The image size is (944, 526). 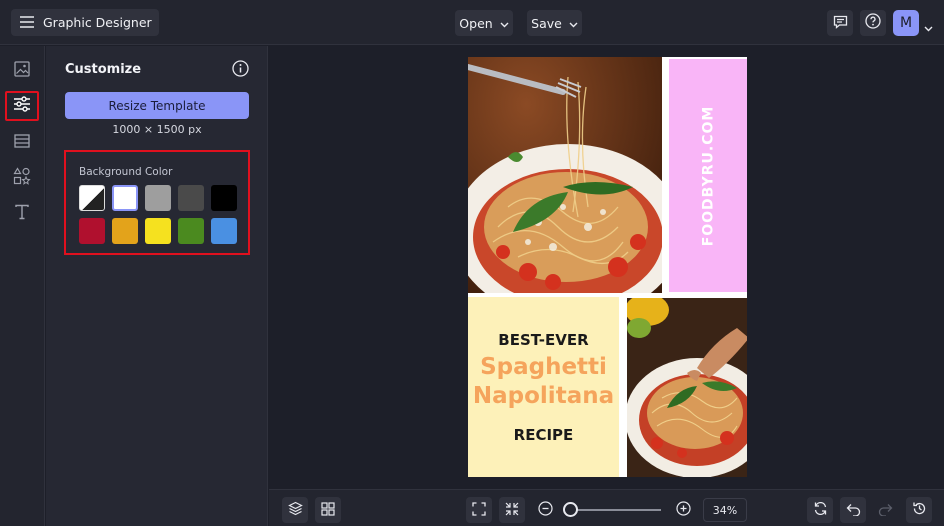 I want to click on shapes-icon, so click(x=22, y=178).